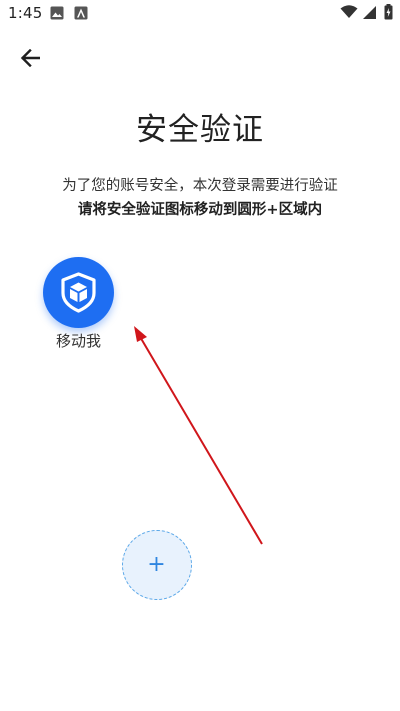 The image size is (400, 711). I want to click on shield-cube-icon, so click(78, 292).